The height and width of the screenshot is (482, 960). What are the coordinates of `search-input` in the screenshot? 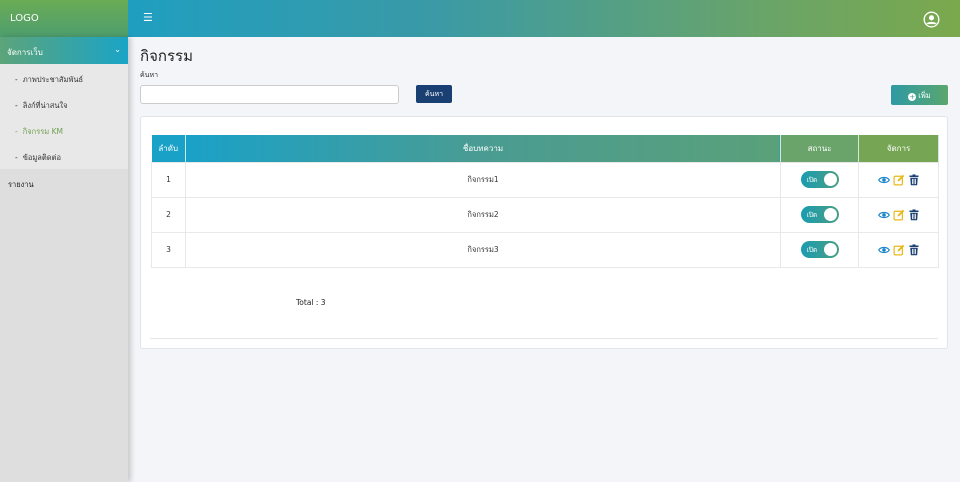 It's located at (269, 94).